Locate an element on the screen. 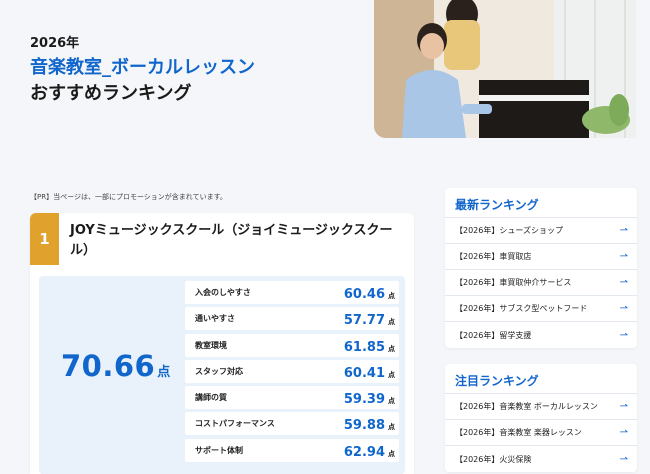 This screenshot has height=474, width=650. featured-ranking-item-label: 【2026年】音楽教室 楽器レッスン is located at coordinates (518, 432).